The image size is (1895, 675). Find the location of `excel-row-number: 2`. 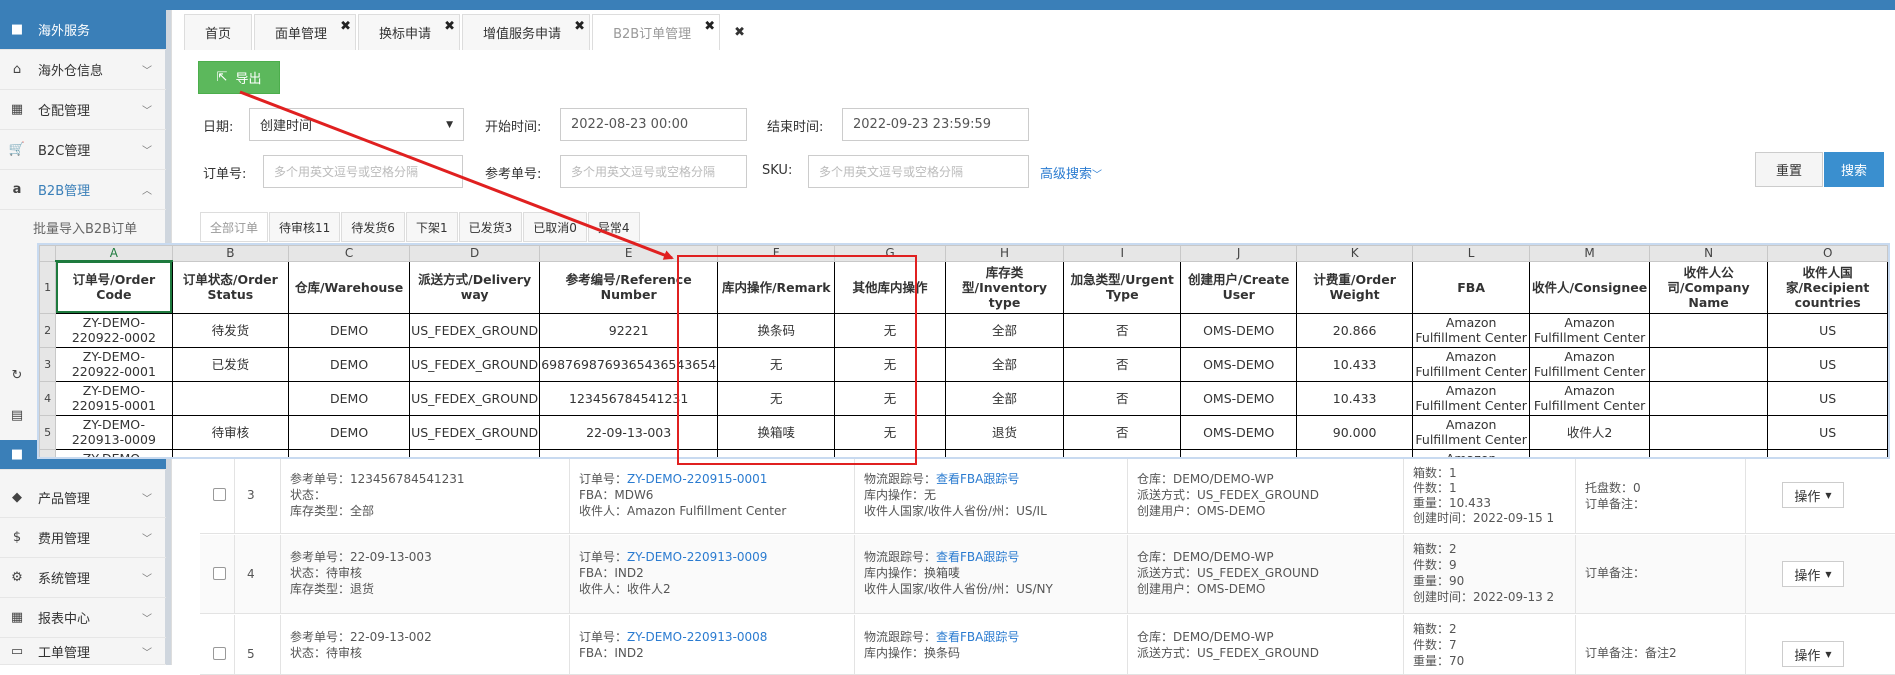

excel-row-number: 2 is located at coordinates (48, 330).